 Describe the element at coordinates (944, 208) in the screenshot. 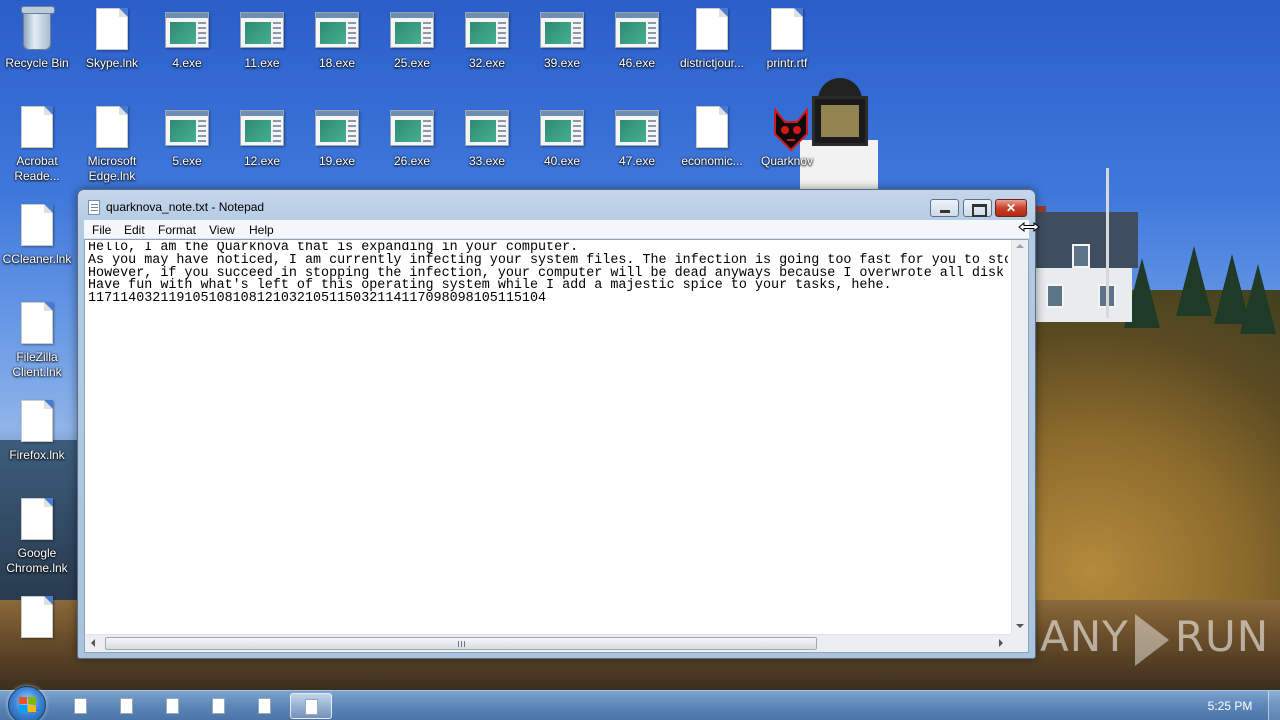

I see `minimize-button` at that location.